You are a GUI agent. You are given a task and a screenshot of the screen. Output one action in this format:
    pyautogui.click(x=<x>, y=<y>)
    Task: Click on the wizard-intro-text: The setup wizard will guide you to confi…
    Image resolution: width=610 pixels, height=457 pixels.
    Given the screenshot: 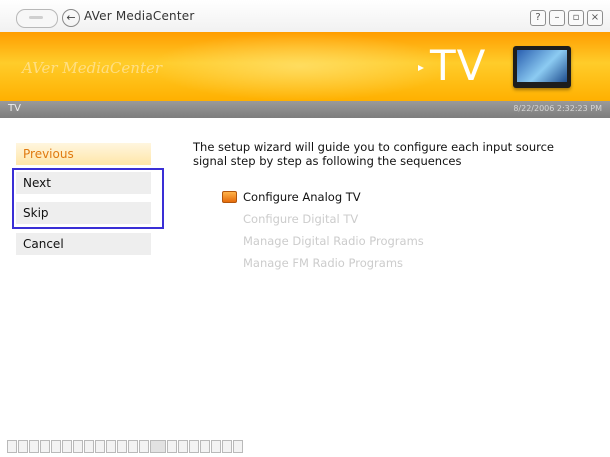 What is the action you would take?
    pyautogui.click(x=373, y=154)
    